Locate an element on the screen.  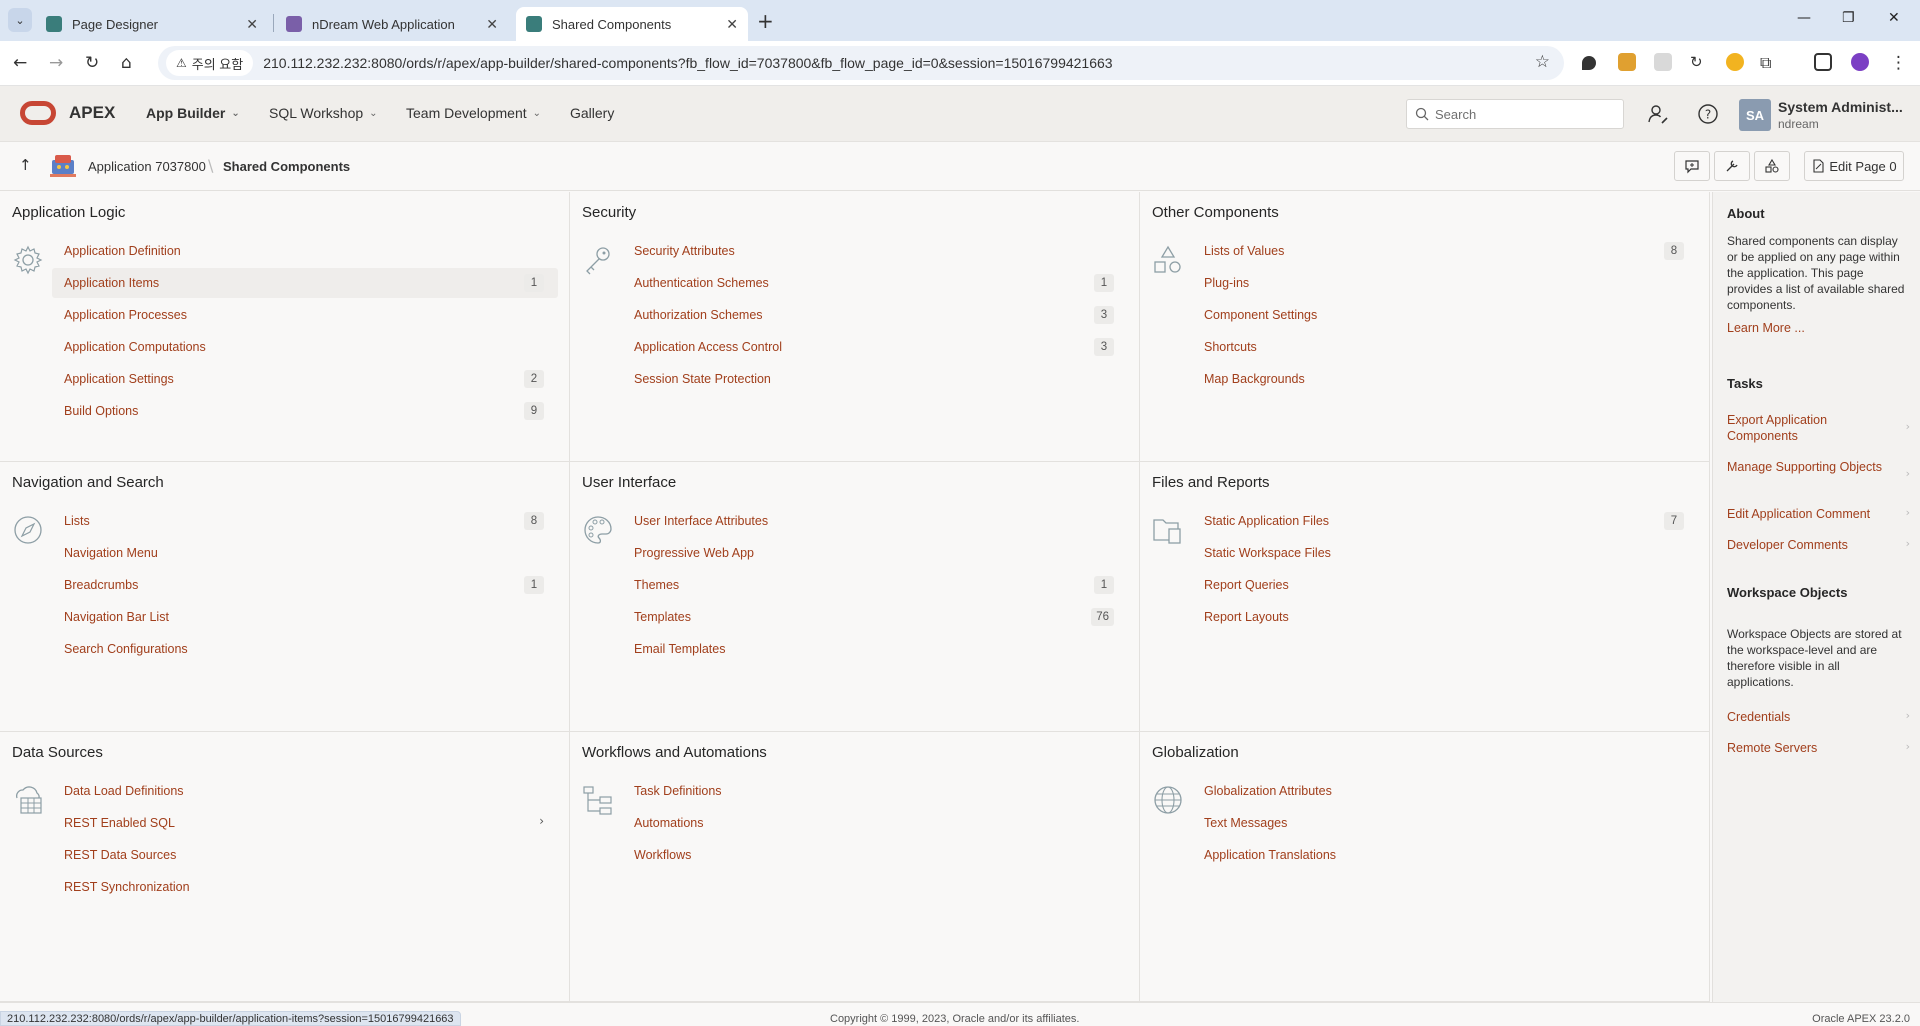
task-edit-application-comment: Edit Application Comment is located at coordinates (1812, 514).